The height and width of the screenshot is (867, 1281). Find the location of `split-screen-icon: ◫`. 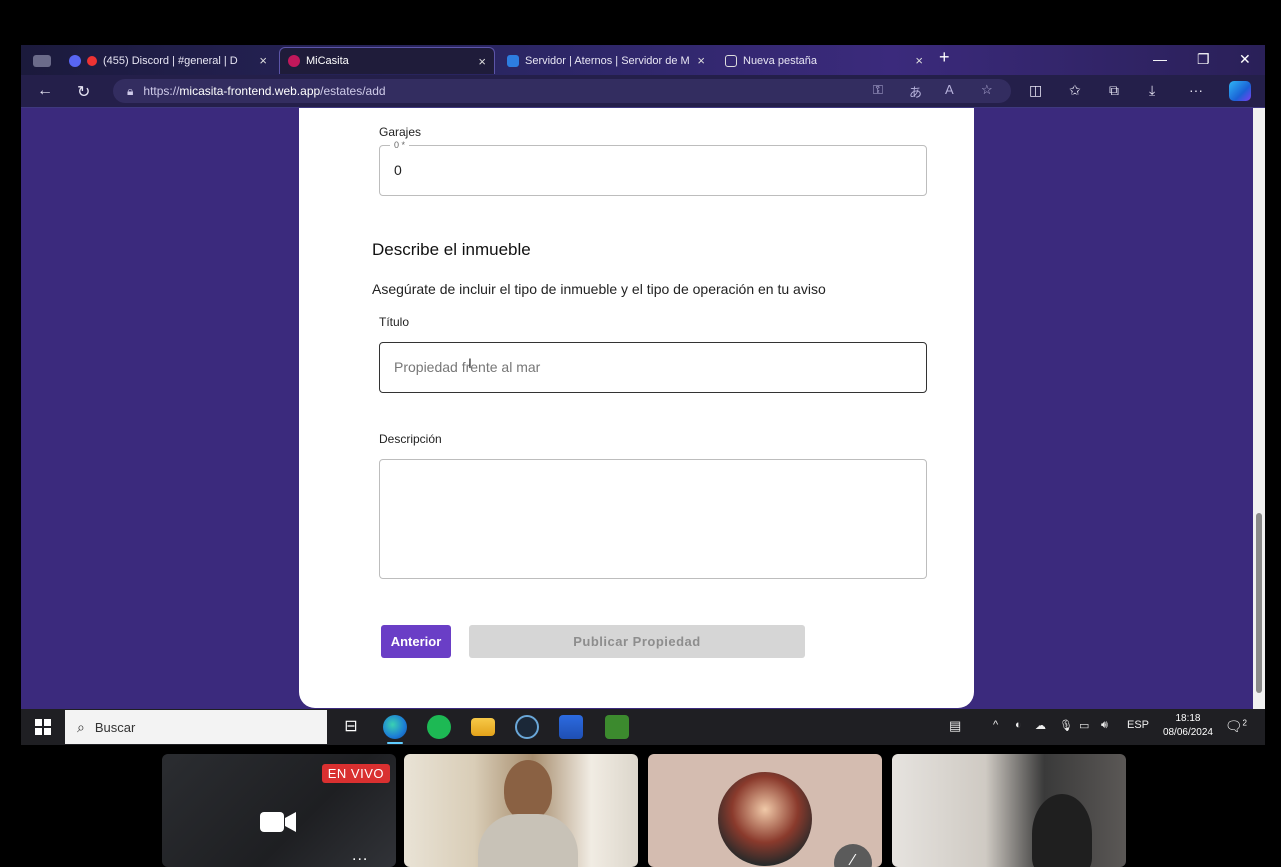

split-screen-icon: ◫ is located at coordinates (1035, 90).